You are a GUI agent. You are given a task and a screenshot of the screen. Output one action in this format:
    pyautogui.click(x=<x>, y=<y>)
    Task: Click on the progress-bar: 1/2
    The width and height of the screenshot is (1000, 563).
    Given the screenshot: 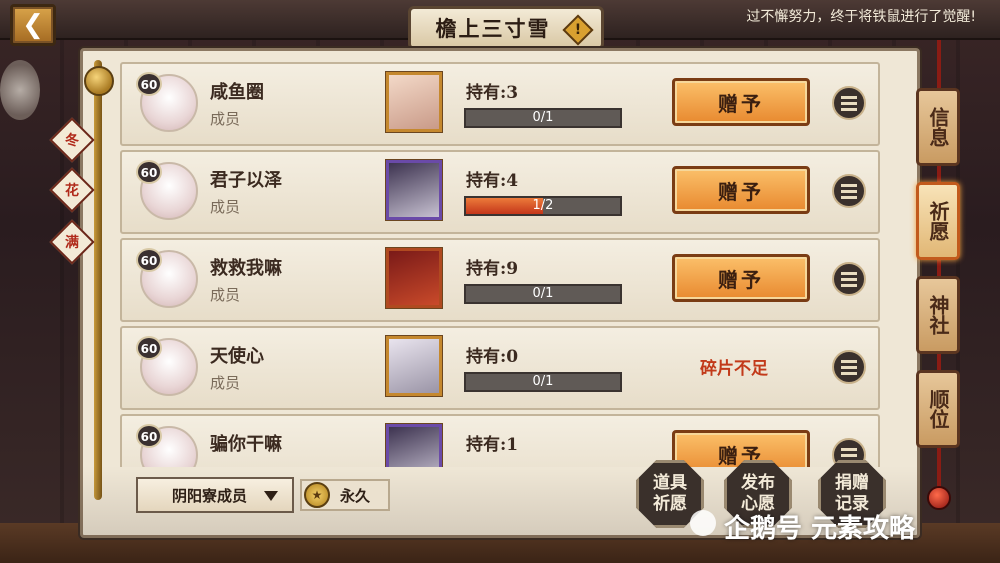 What is the action you would take?
    pyautogui.click(x=543, y=206)
    